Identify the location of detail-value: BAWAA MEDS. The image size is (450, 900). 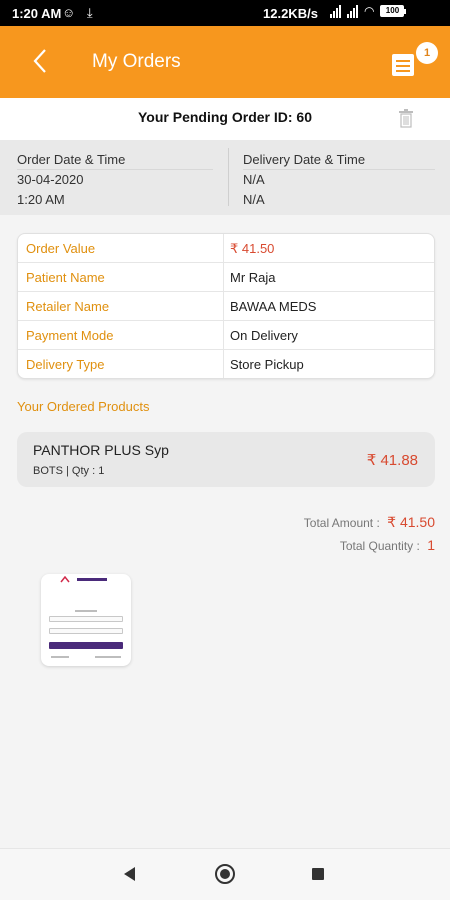
(273, 306).